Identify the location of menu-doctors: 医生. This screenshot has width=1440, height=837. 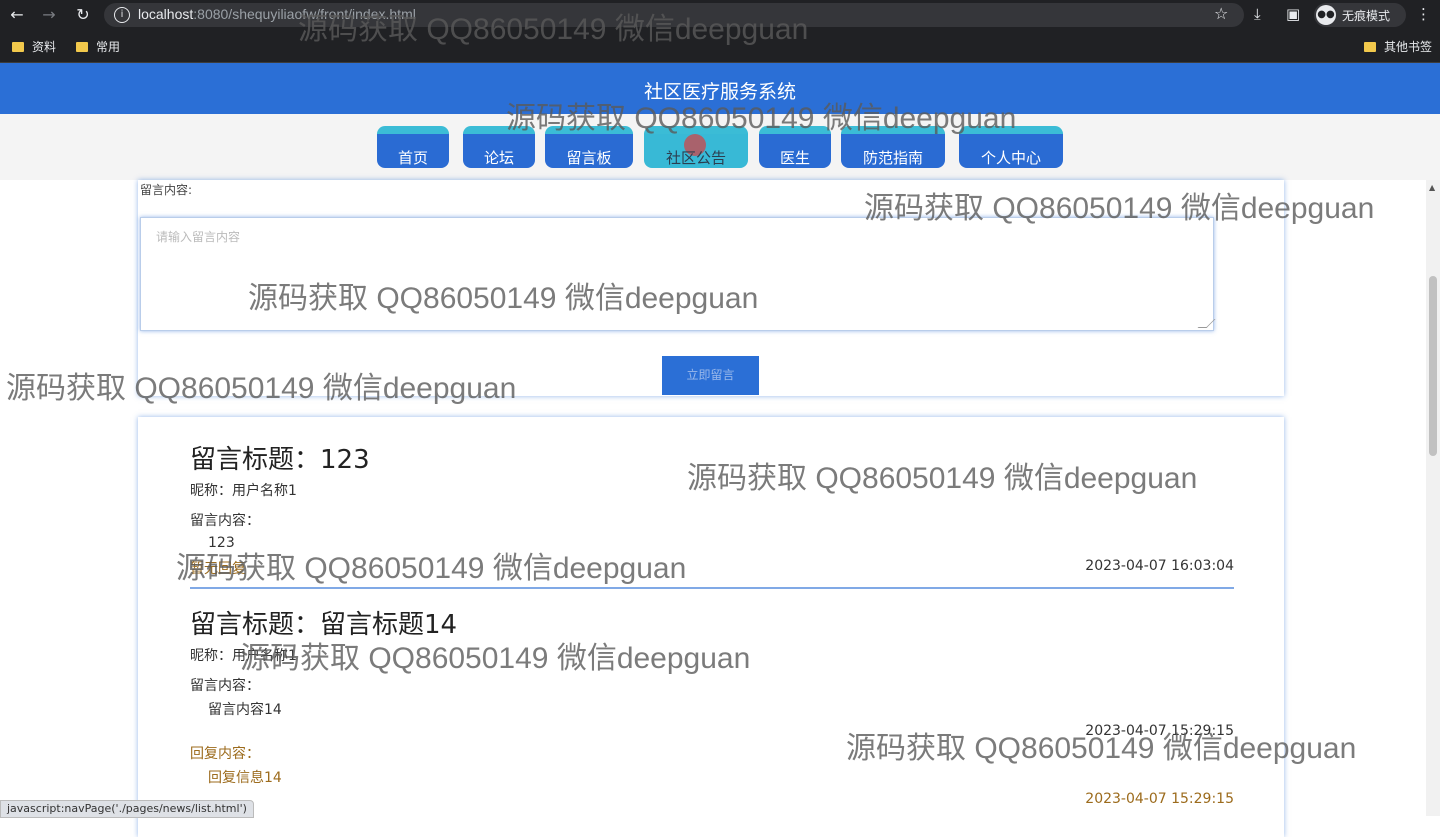
(795, 147).